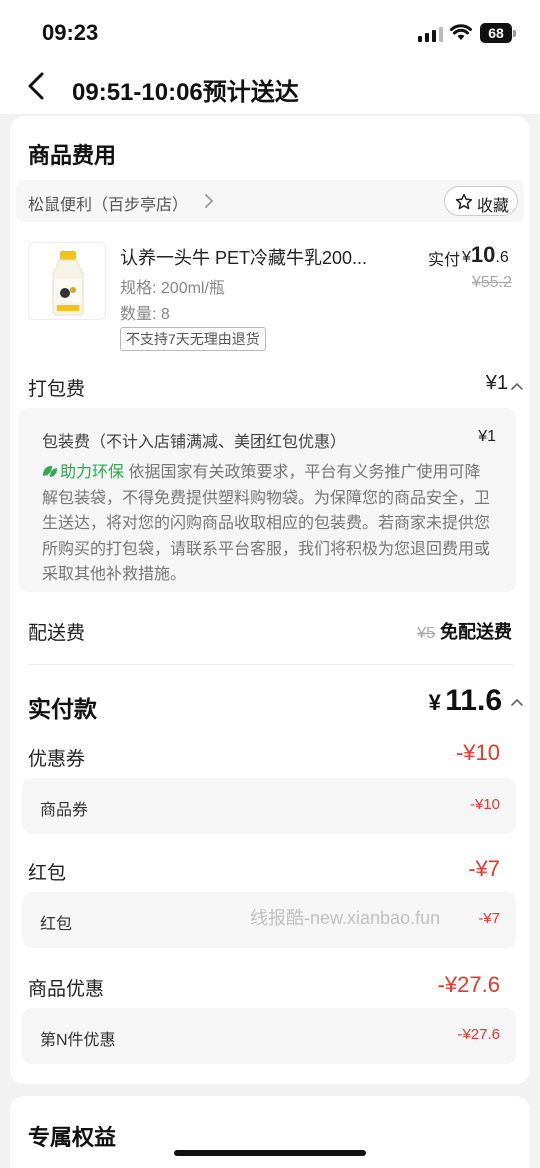 This screenshot has width=540, height=1168. Describe the element at coordinates (497, 383) in the screenshot. I see `packing-fee-amount: ¥1` at that location.